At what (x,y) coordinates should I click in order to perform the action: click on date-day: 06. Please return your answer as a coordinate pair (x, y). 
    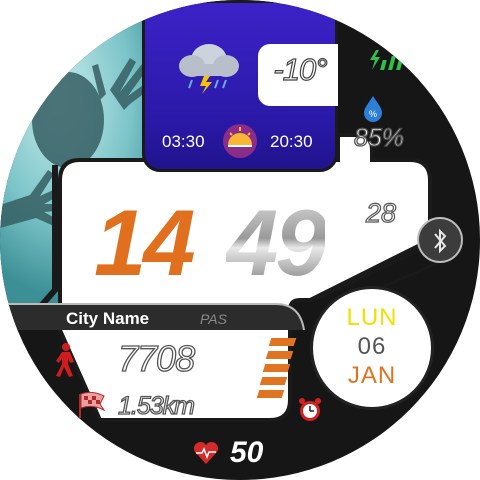
    Looking at the image, I should click on (372, 346).